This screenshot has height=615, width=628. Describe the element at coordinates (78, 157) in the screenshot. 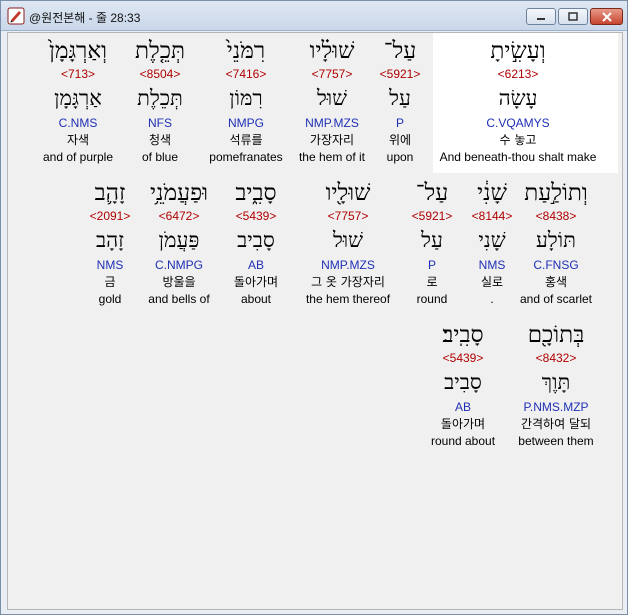

I see `english-gloss: and of purple` at that location.